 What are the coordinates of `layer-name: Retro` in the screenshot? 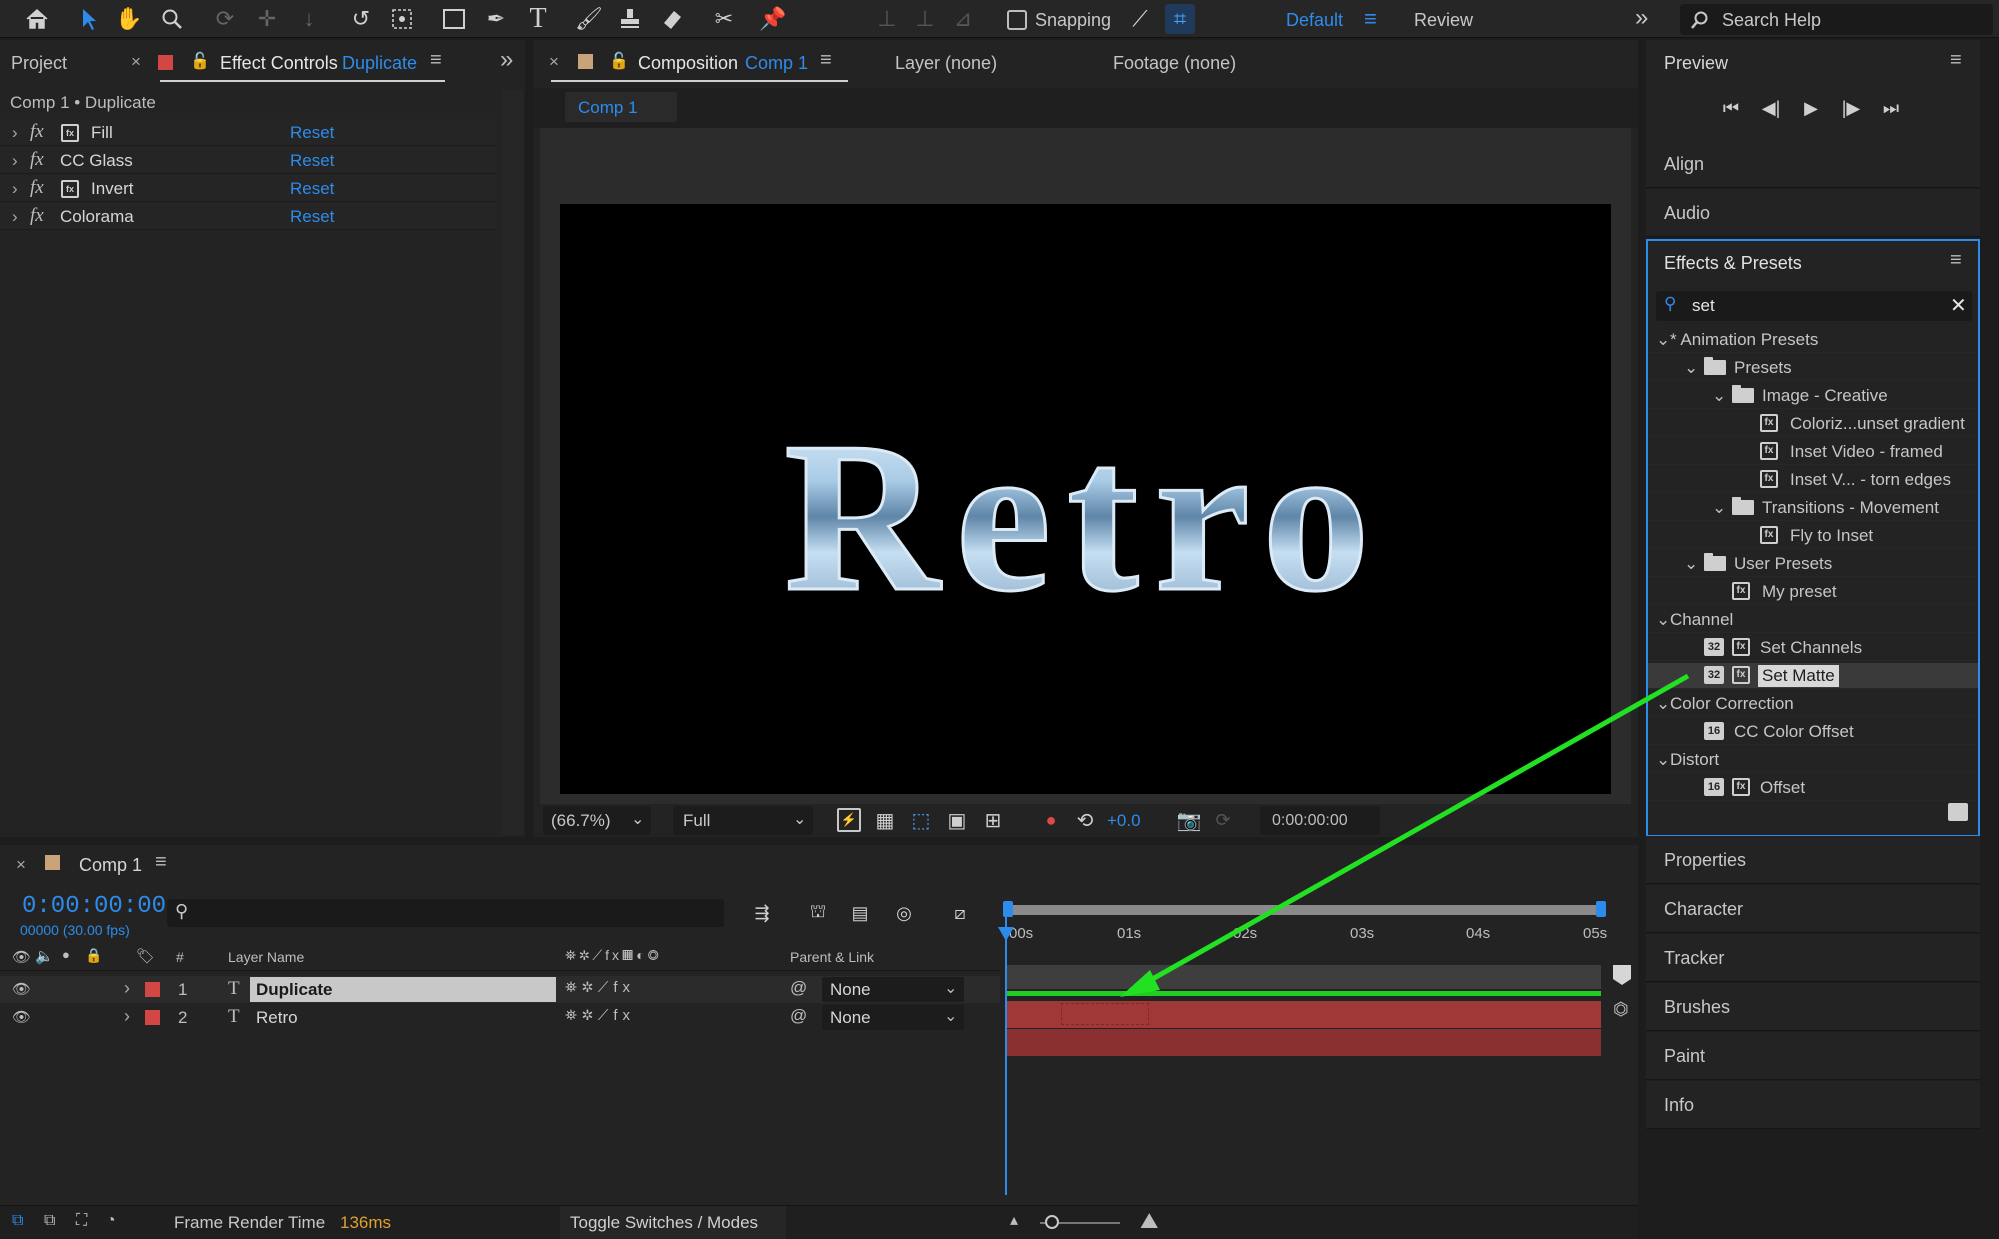 It's located at (277, 1018).